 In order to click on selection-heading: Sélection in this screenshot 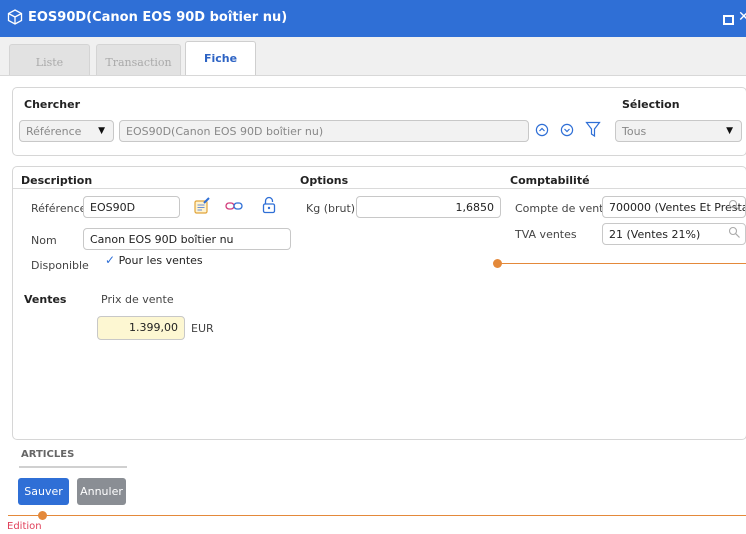, I will do `click(651, 104)`.